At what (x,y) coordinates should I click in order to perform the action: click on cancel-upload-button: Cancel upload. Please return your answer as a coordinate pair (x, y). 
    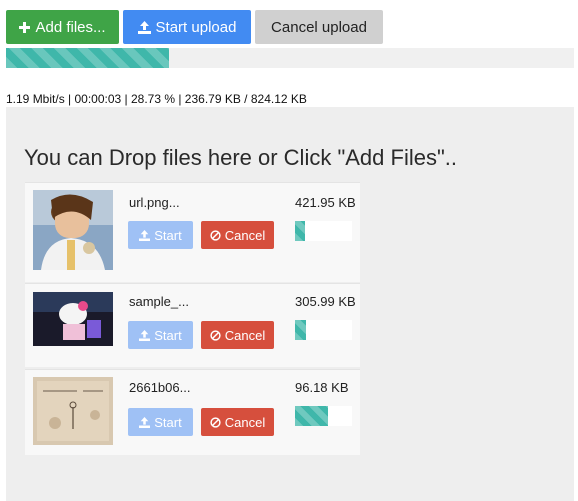
    Looking at the image, I should click on (319, 27).